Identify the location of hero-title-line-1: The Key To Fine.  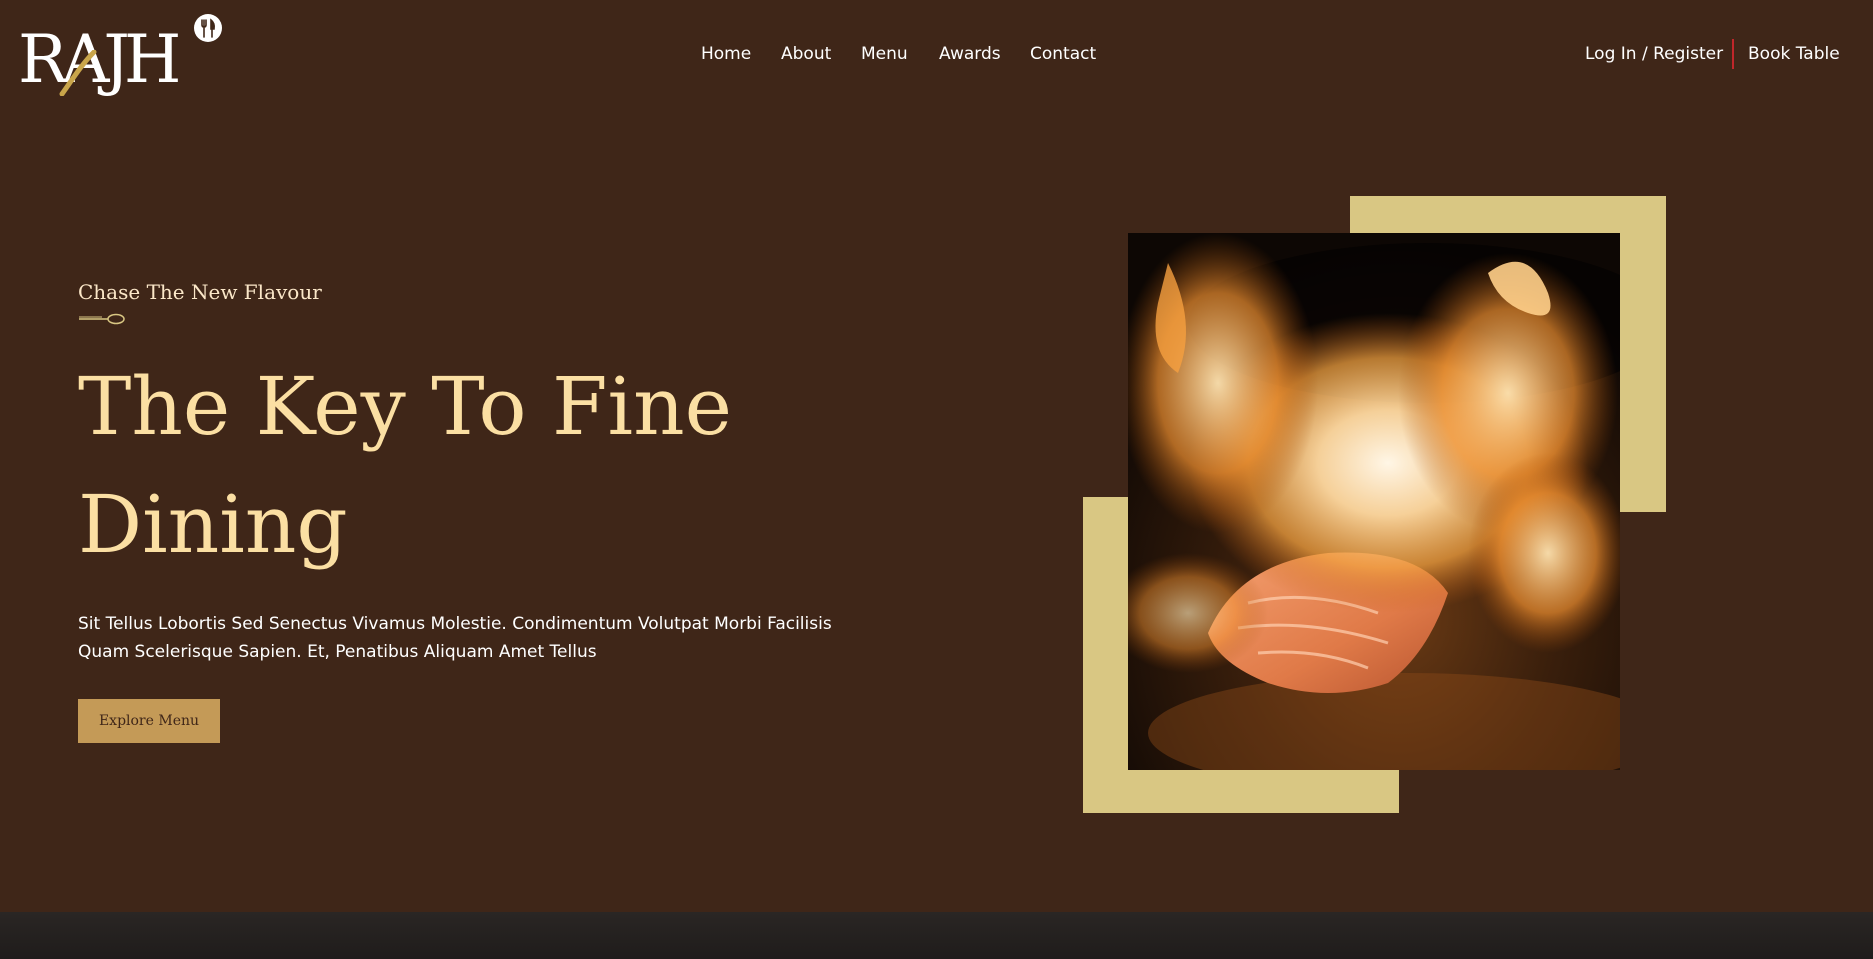
(405, 406).